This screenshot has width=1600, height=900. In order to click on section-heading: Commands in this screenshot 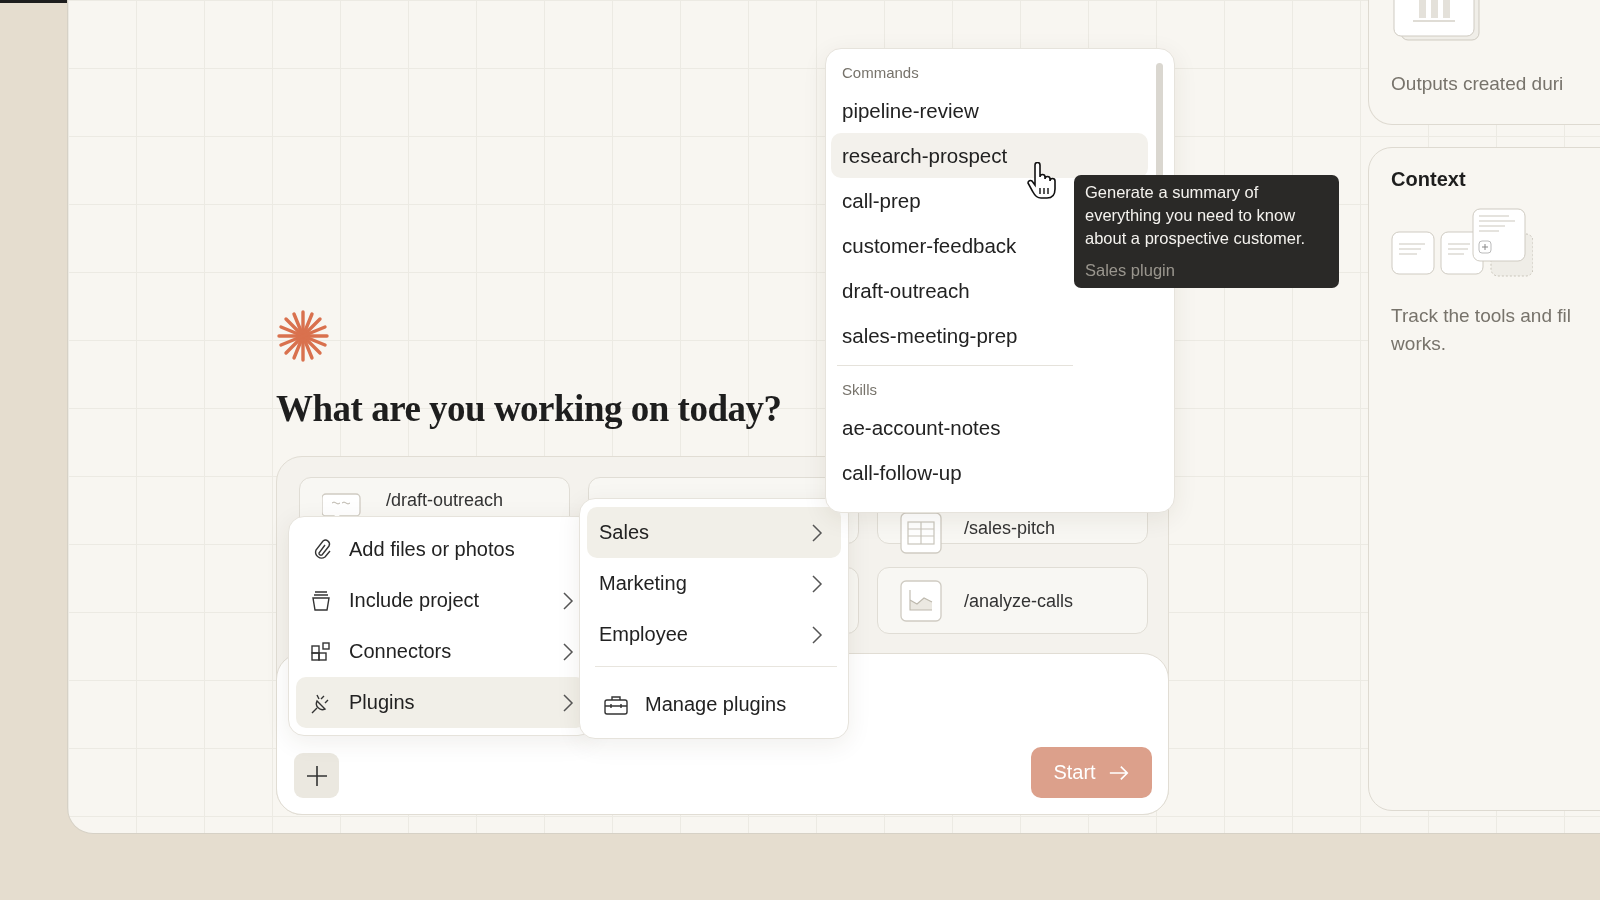, I will do `click(880, 73)`.